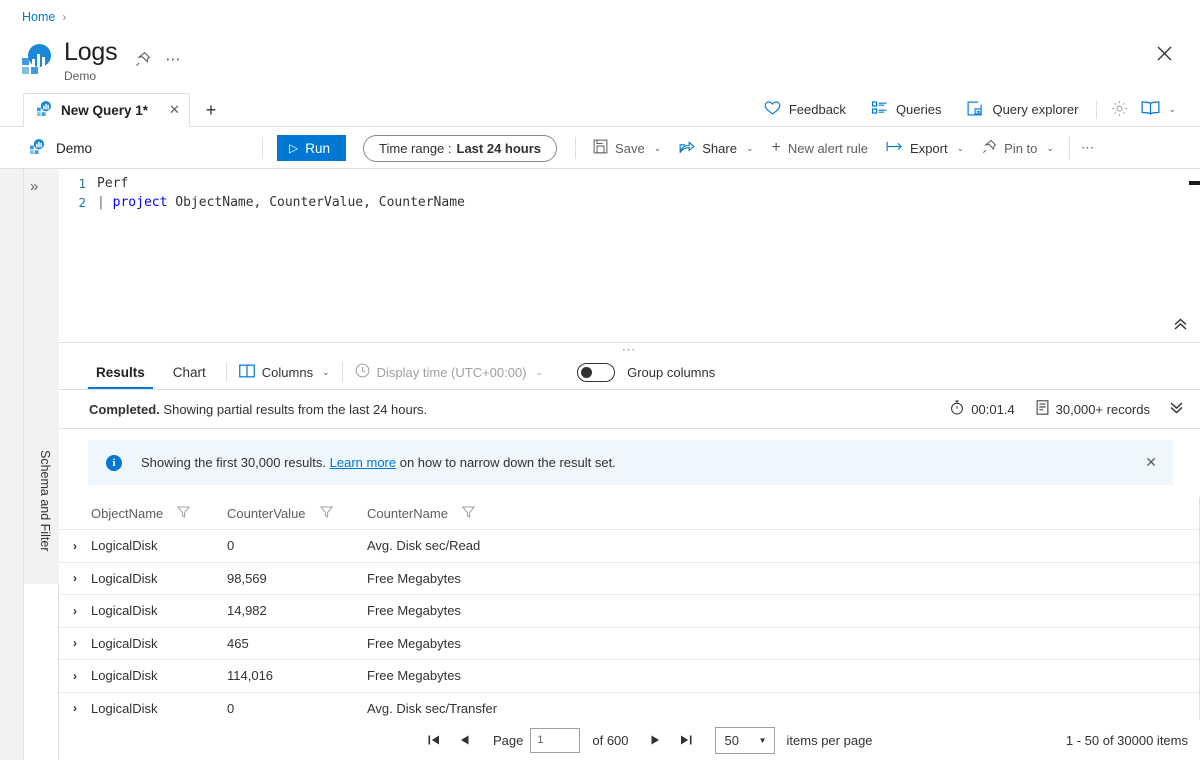  Describe the element at coordinates (1180, 326) in the screenshot. I see `collapse-editor-button` at that location.